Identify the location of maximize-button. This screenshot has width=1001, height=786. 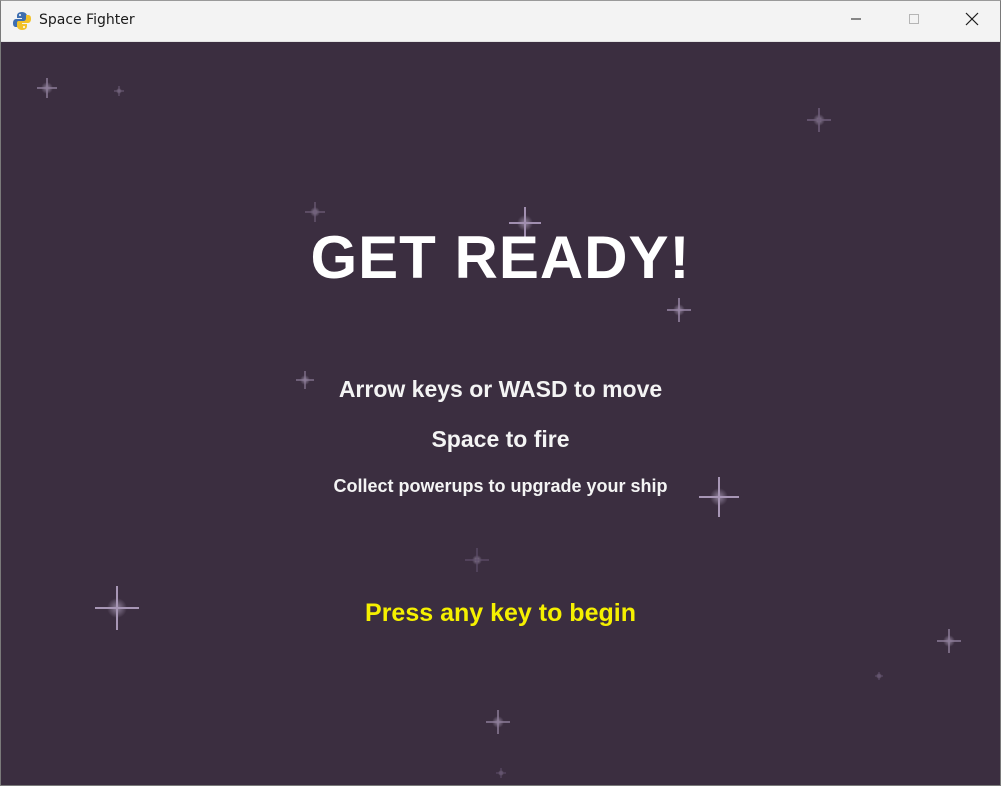
(914, 21).